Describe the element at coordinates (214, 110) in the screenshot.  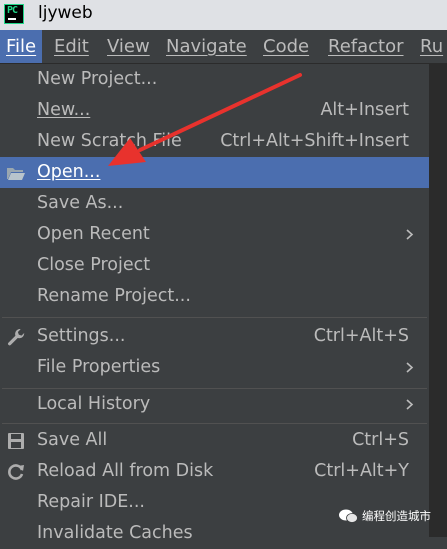
I see `menu-item-new: New... Alt+Insert` at that location.